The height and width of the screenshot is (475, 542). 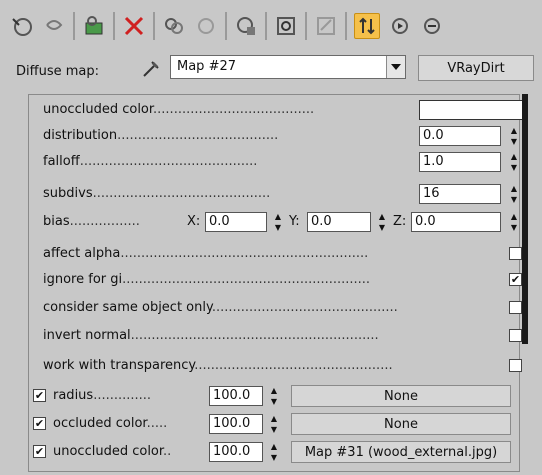 I want to click on bias-x-field: 0.0, so click(x=236, y=222).